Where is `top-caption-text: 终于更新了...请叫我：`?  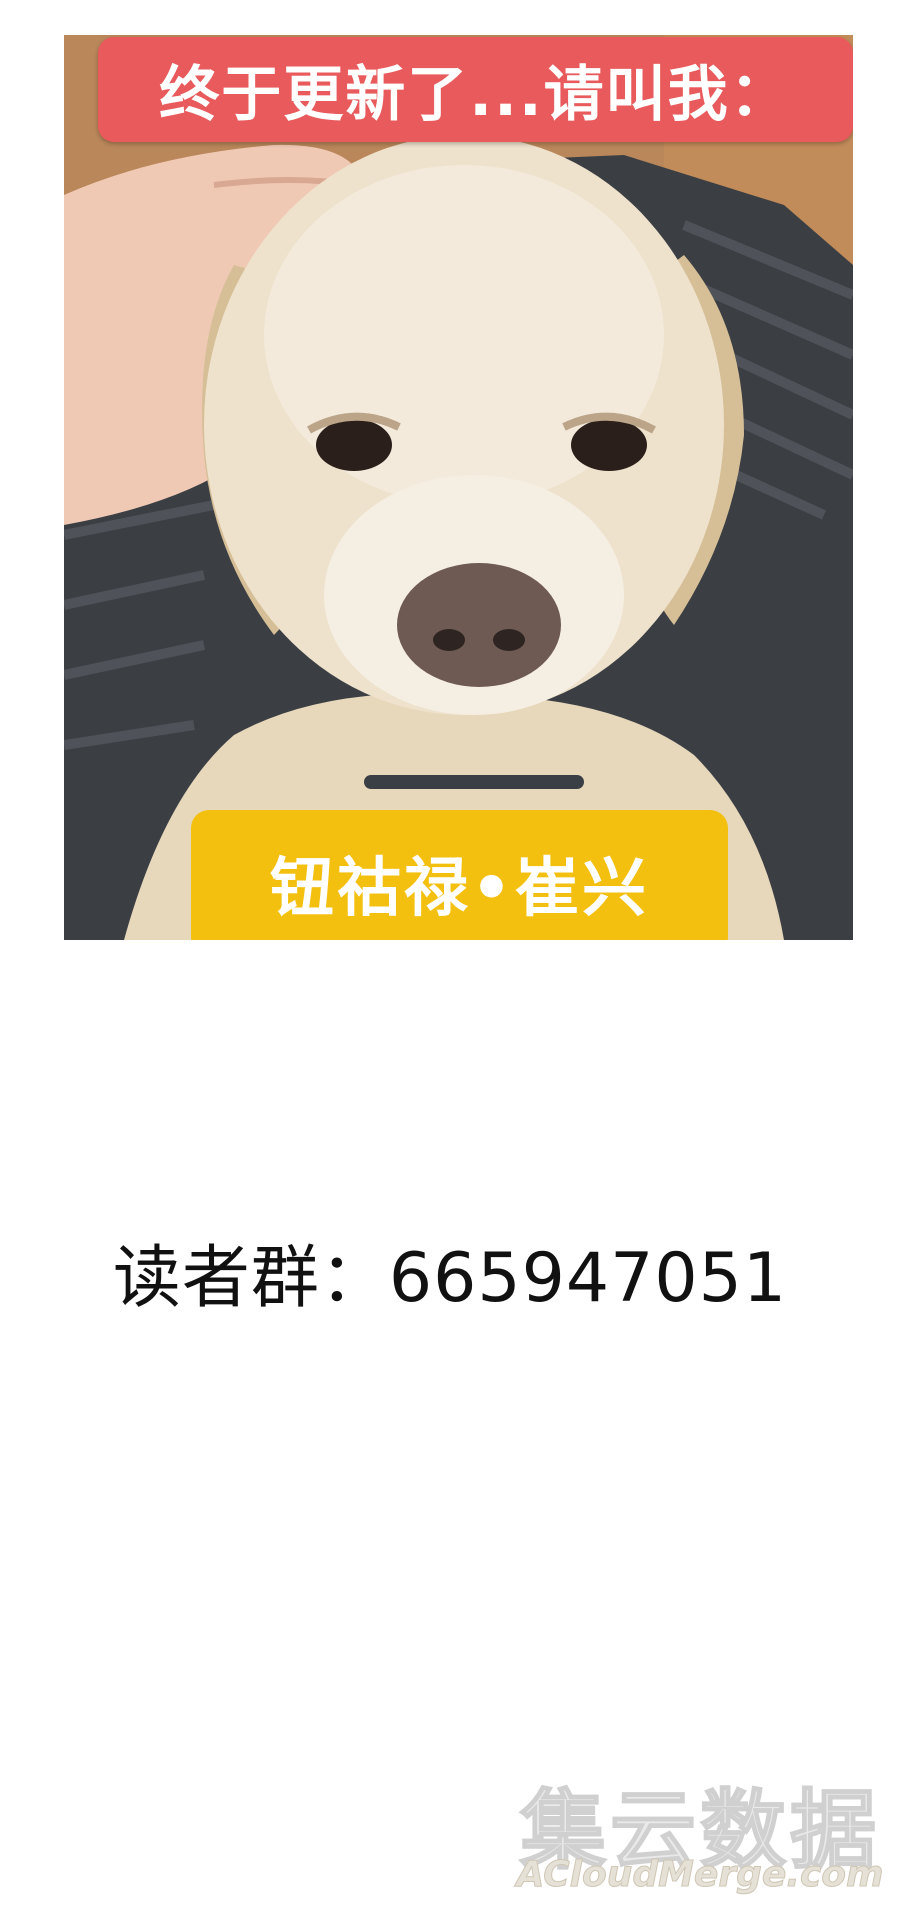
top-caption-text: 终于更新了...请叫我： is located at coordinates (475, 95).